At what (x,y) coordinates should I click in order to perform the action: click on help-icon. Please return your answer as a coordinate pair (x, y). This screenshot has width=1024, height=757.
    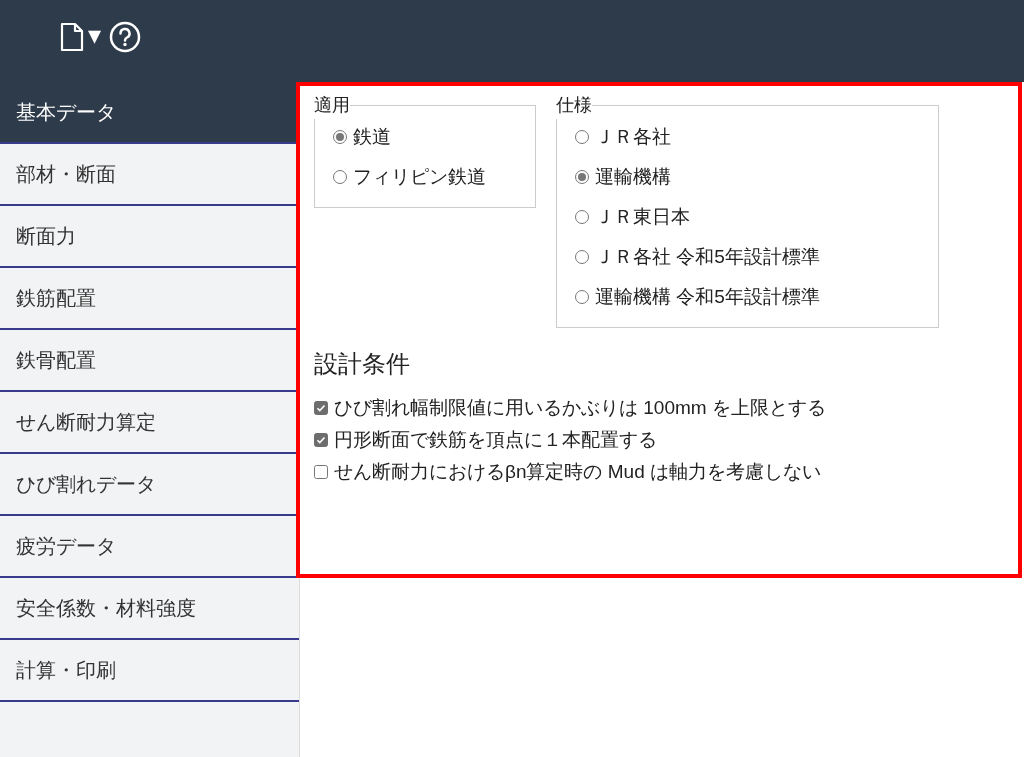
    Looking at the image, I should click on (125, 37).